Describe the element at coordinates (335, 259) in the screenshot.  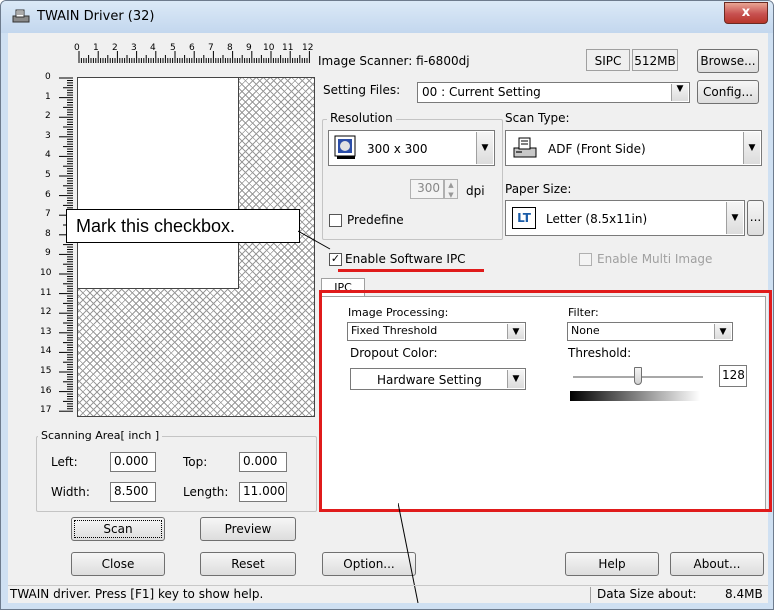
I see `enable-software-ipc-checkbox: ✓` at that location.